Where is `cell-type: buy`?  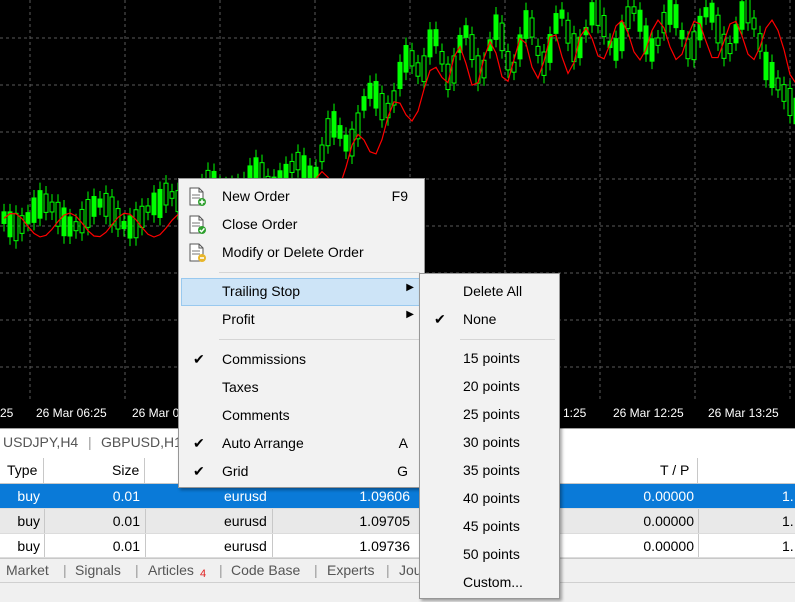 cell-type: buy is located at coordinates (28, 546).